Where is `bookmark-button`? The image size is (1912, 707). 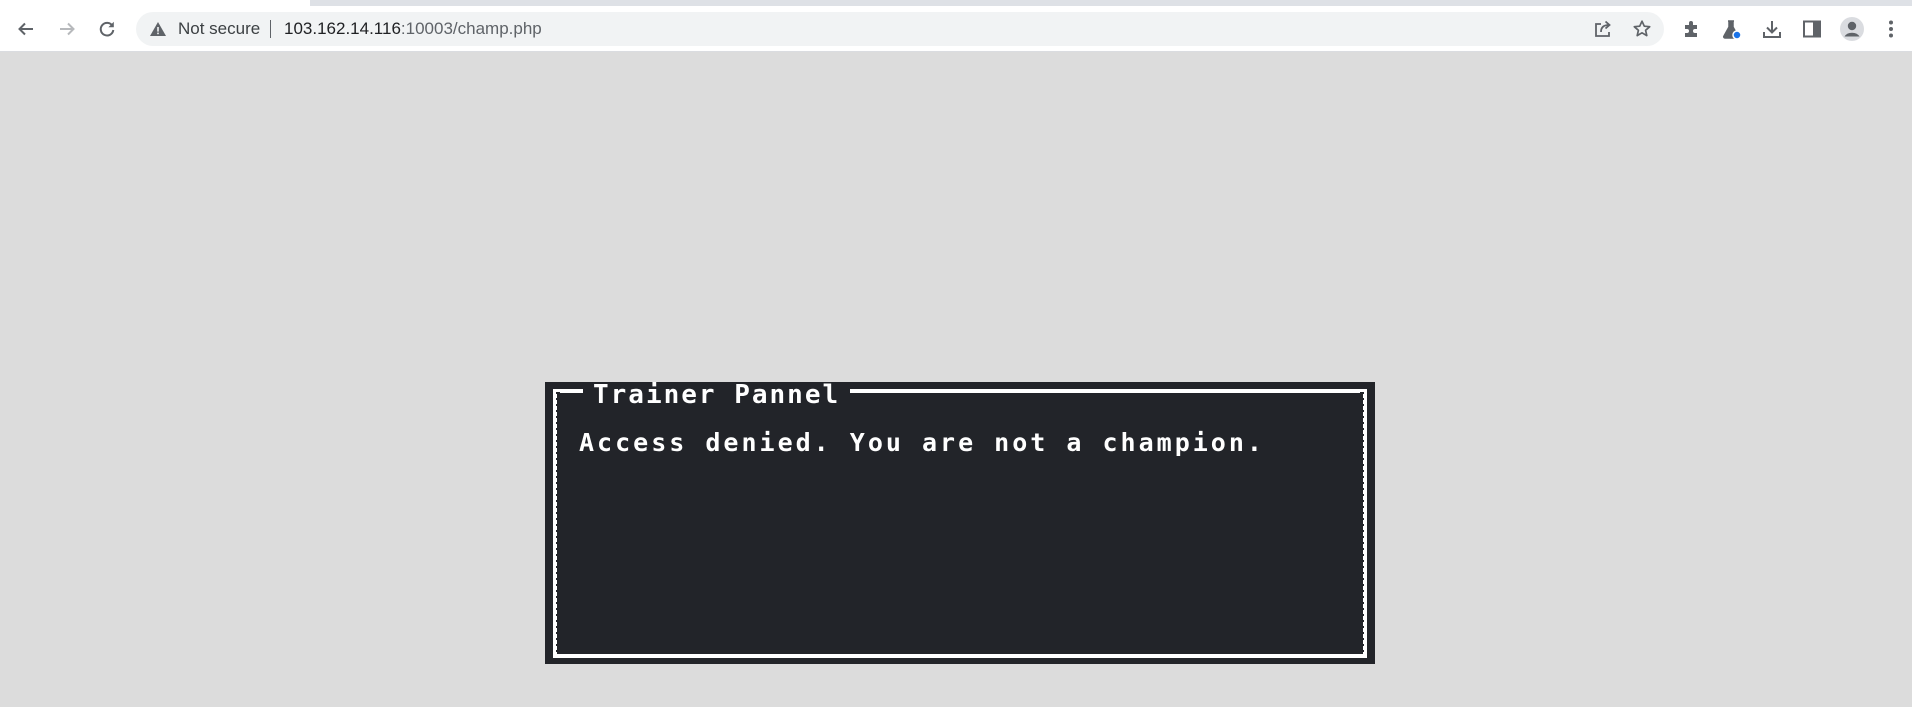 bookmark-button is located at coordinates (1642, 29).